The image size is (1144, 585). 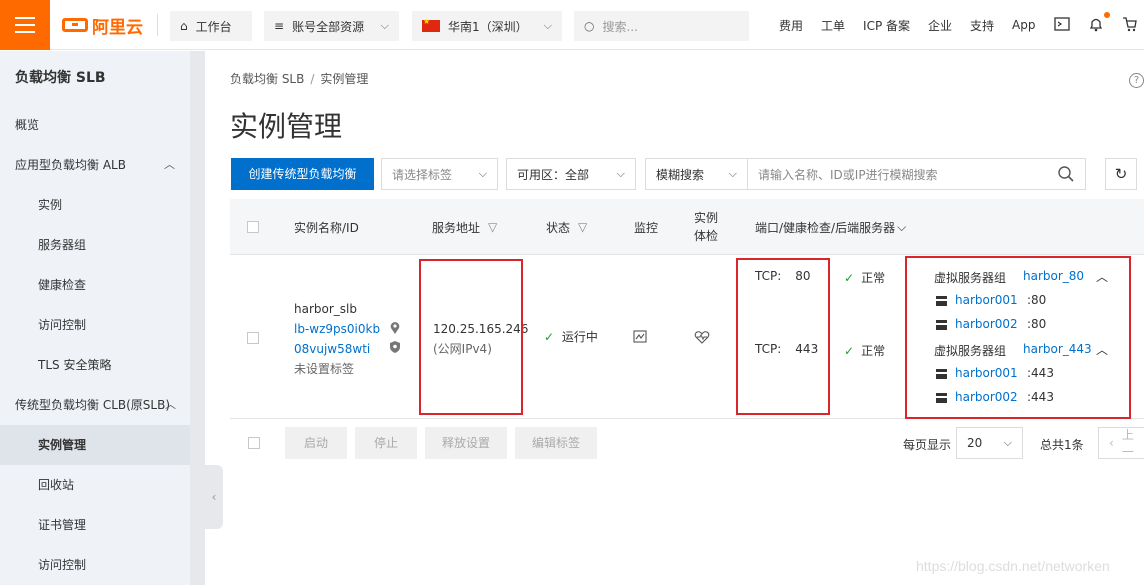 I want to click on menu-icon, so click(x=25, y=25).